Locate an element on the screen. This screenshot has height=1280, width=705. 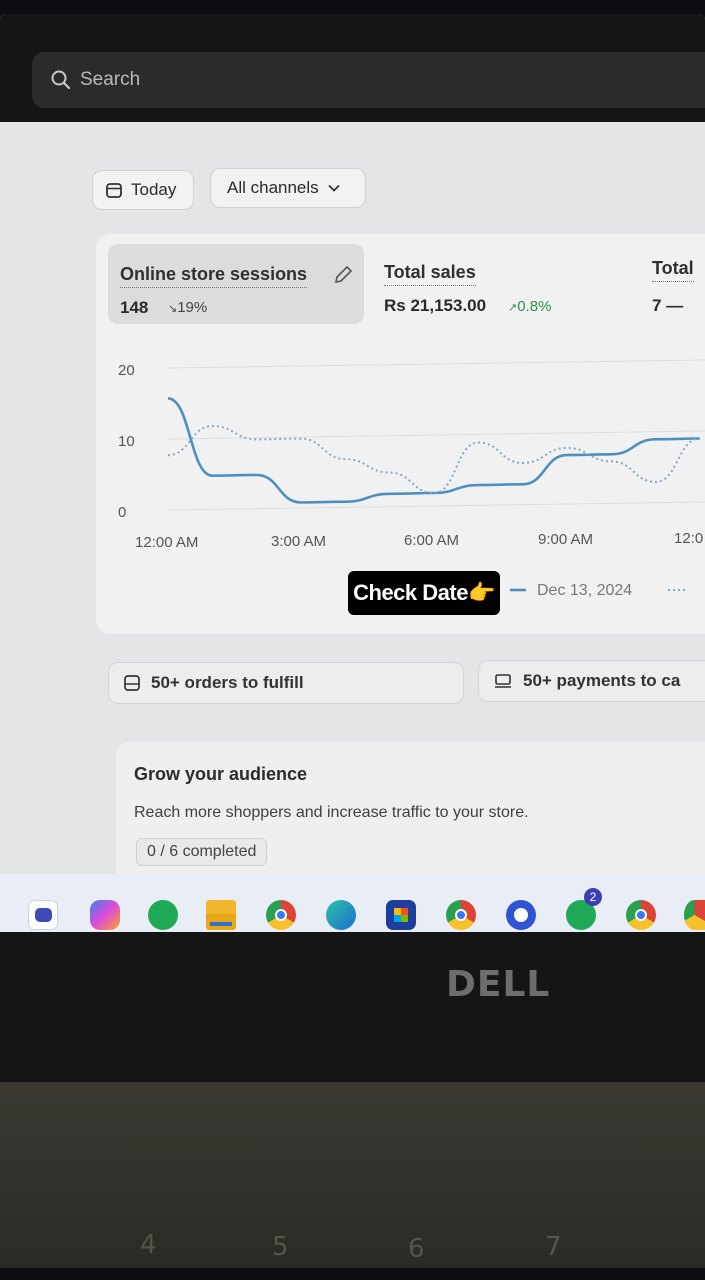
key-label: 6 is located at coordinates (416, 1249).